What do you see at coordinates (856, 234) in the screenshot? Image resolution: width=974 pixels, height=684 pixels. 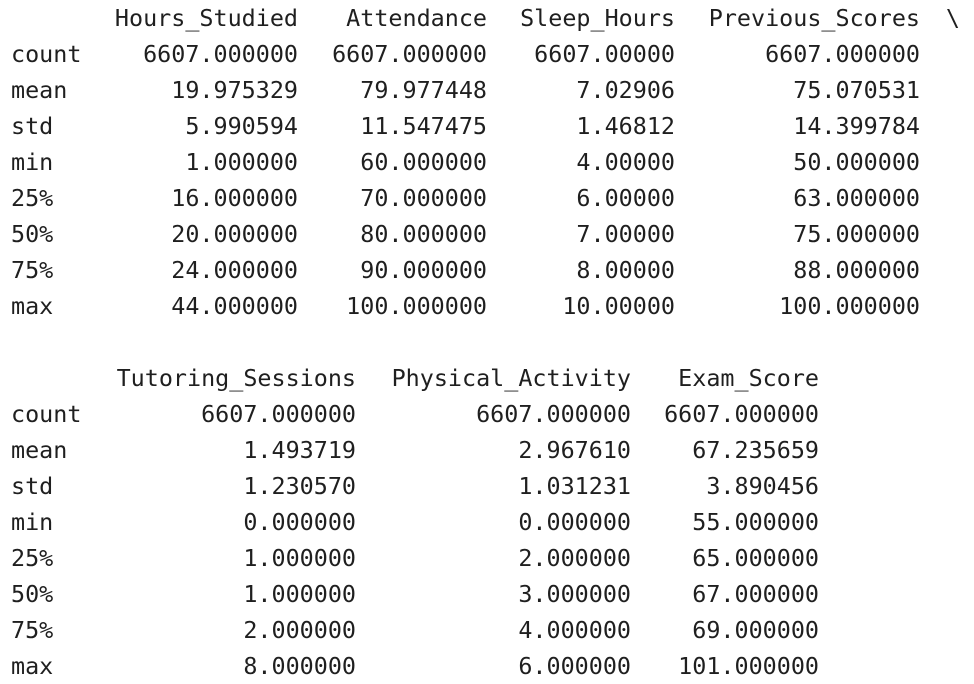 I see `cell: 75.000000` at bounding box center [856, 234].